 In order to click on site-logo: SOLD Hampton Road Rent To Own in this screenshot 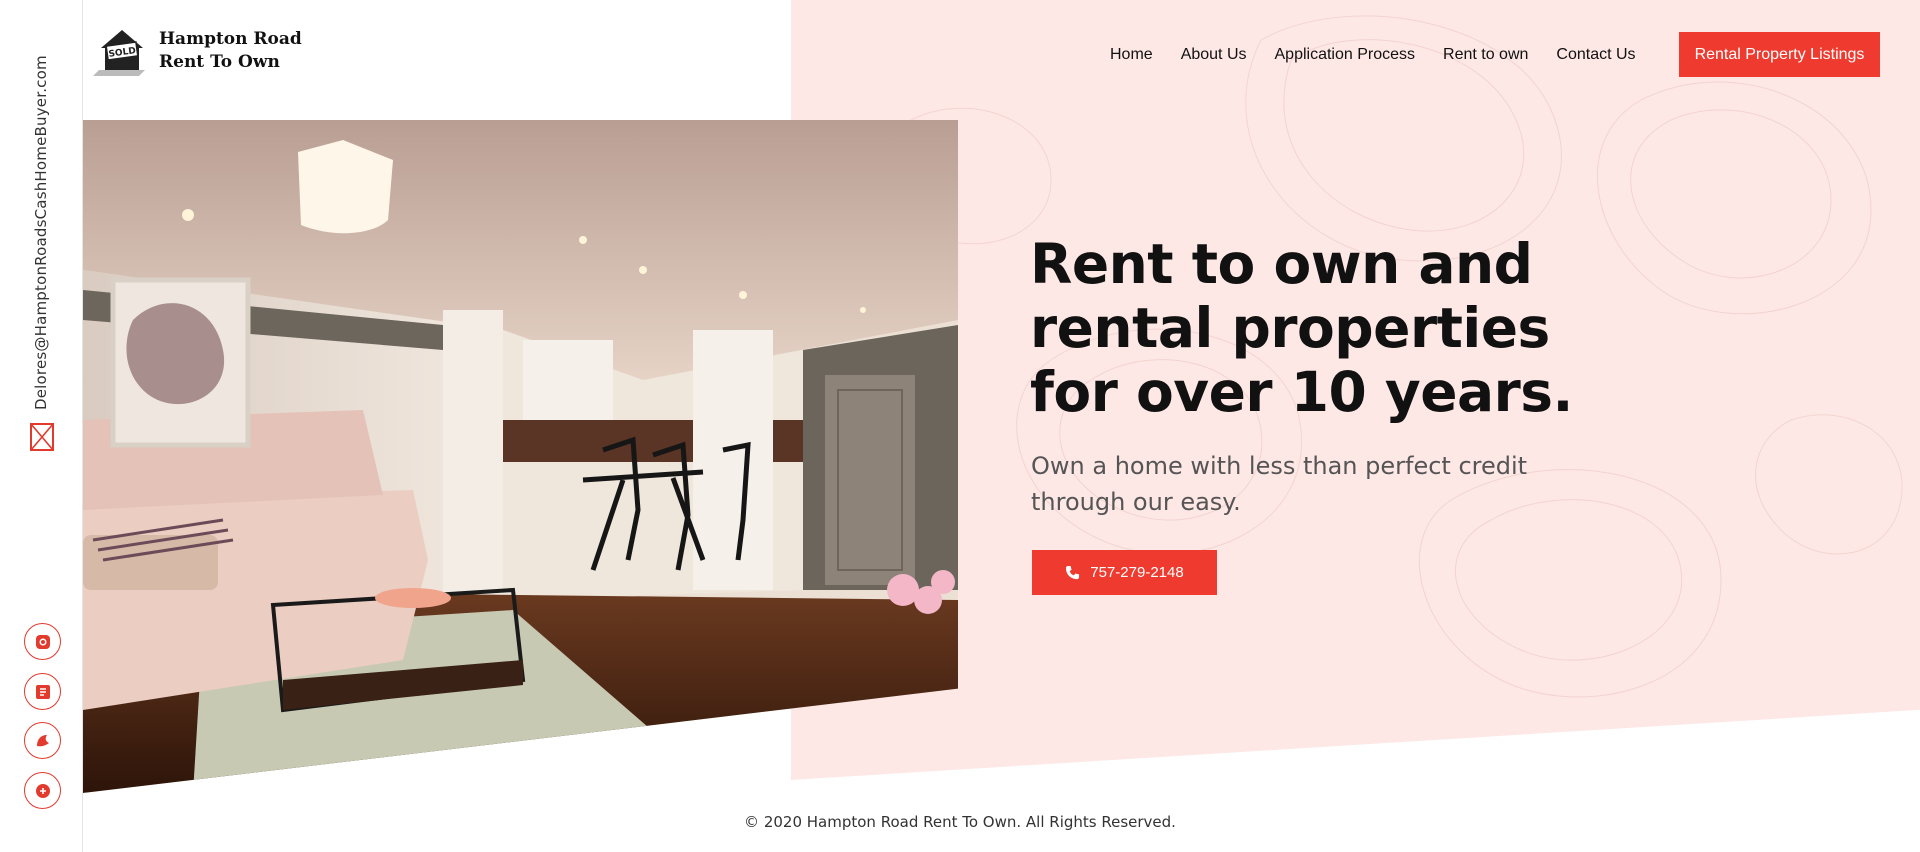, I will do `click(197, 51)`.